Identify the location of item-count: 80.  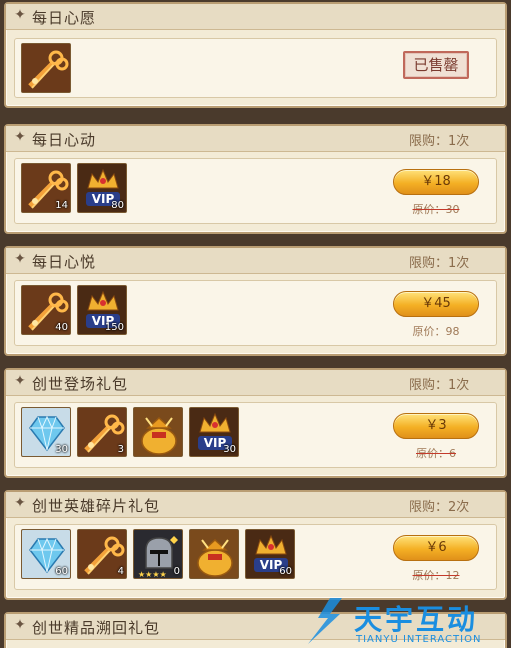
(117, 205).